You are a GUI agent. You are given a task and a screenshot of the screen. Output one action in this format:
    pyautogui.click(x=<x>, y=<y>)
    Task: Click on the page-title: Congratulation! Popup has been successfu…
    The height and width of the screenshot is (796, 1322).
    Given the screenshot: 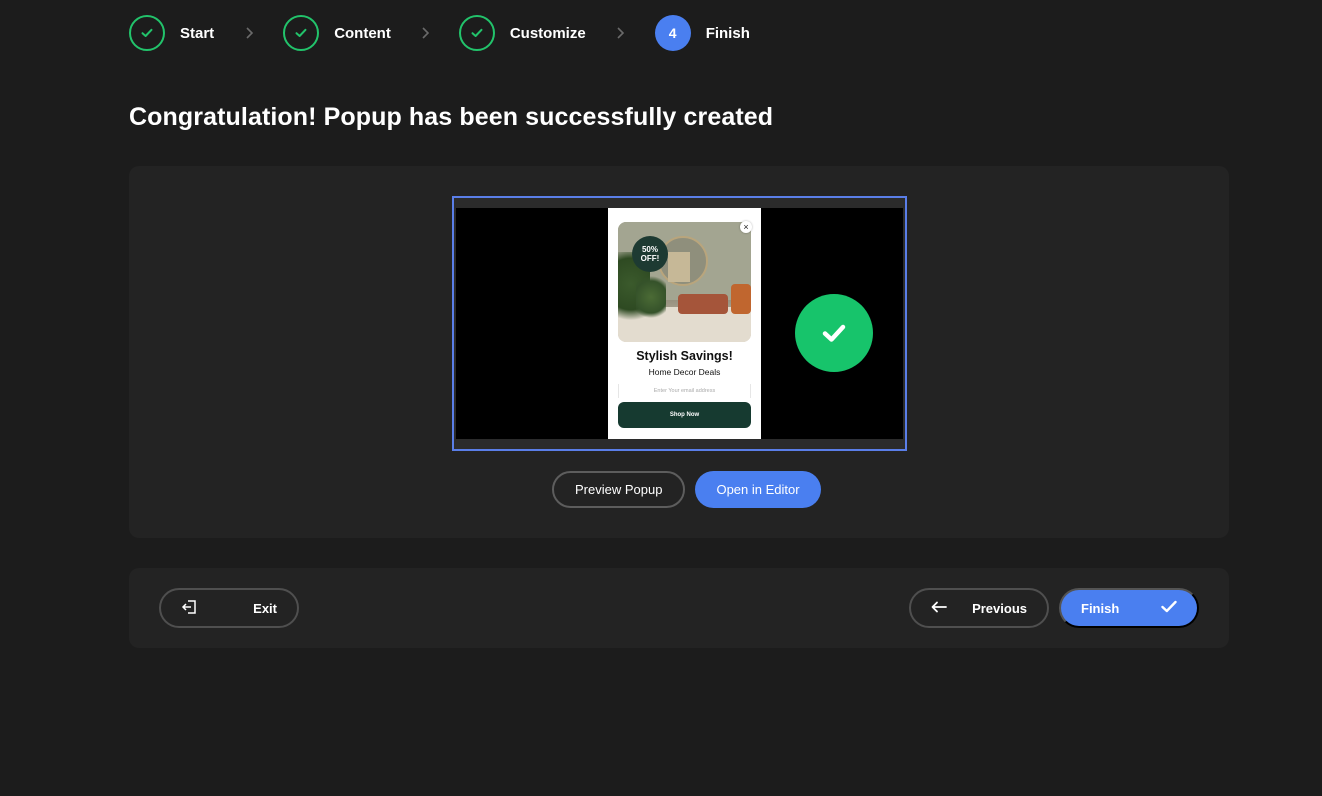 What is the action you would take?
    pyautogui.click(x=451, y=117)
    